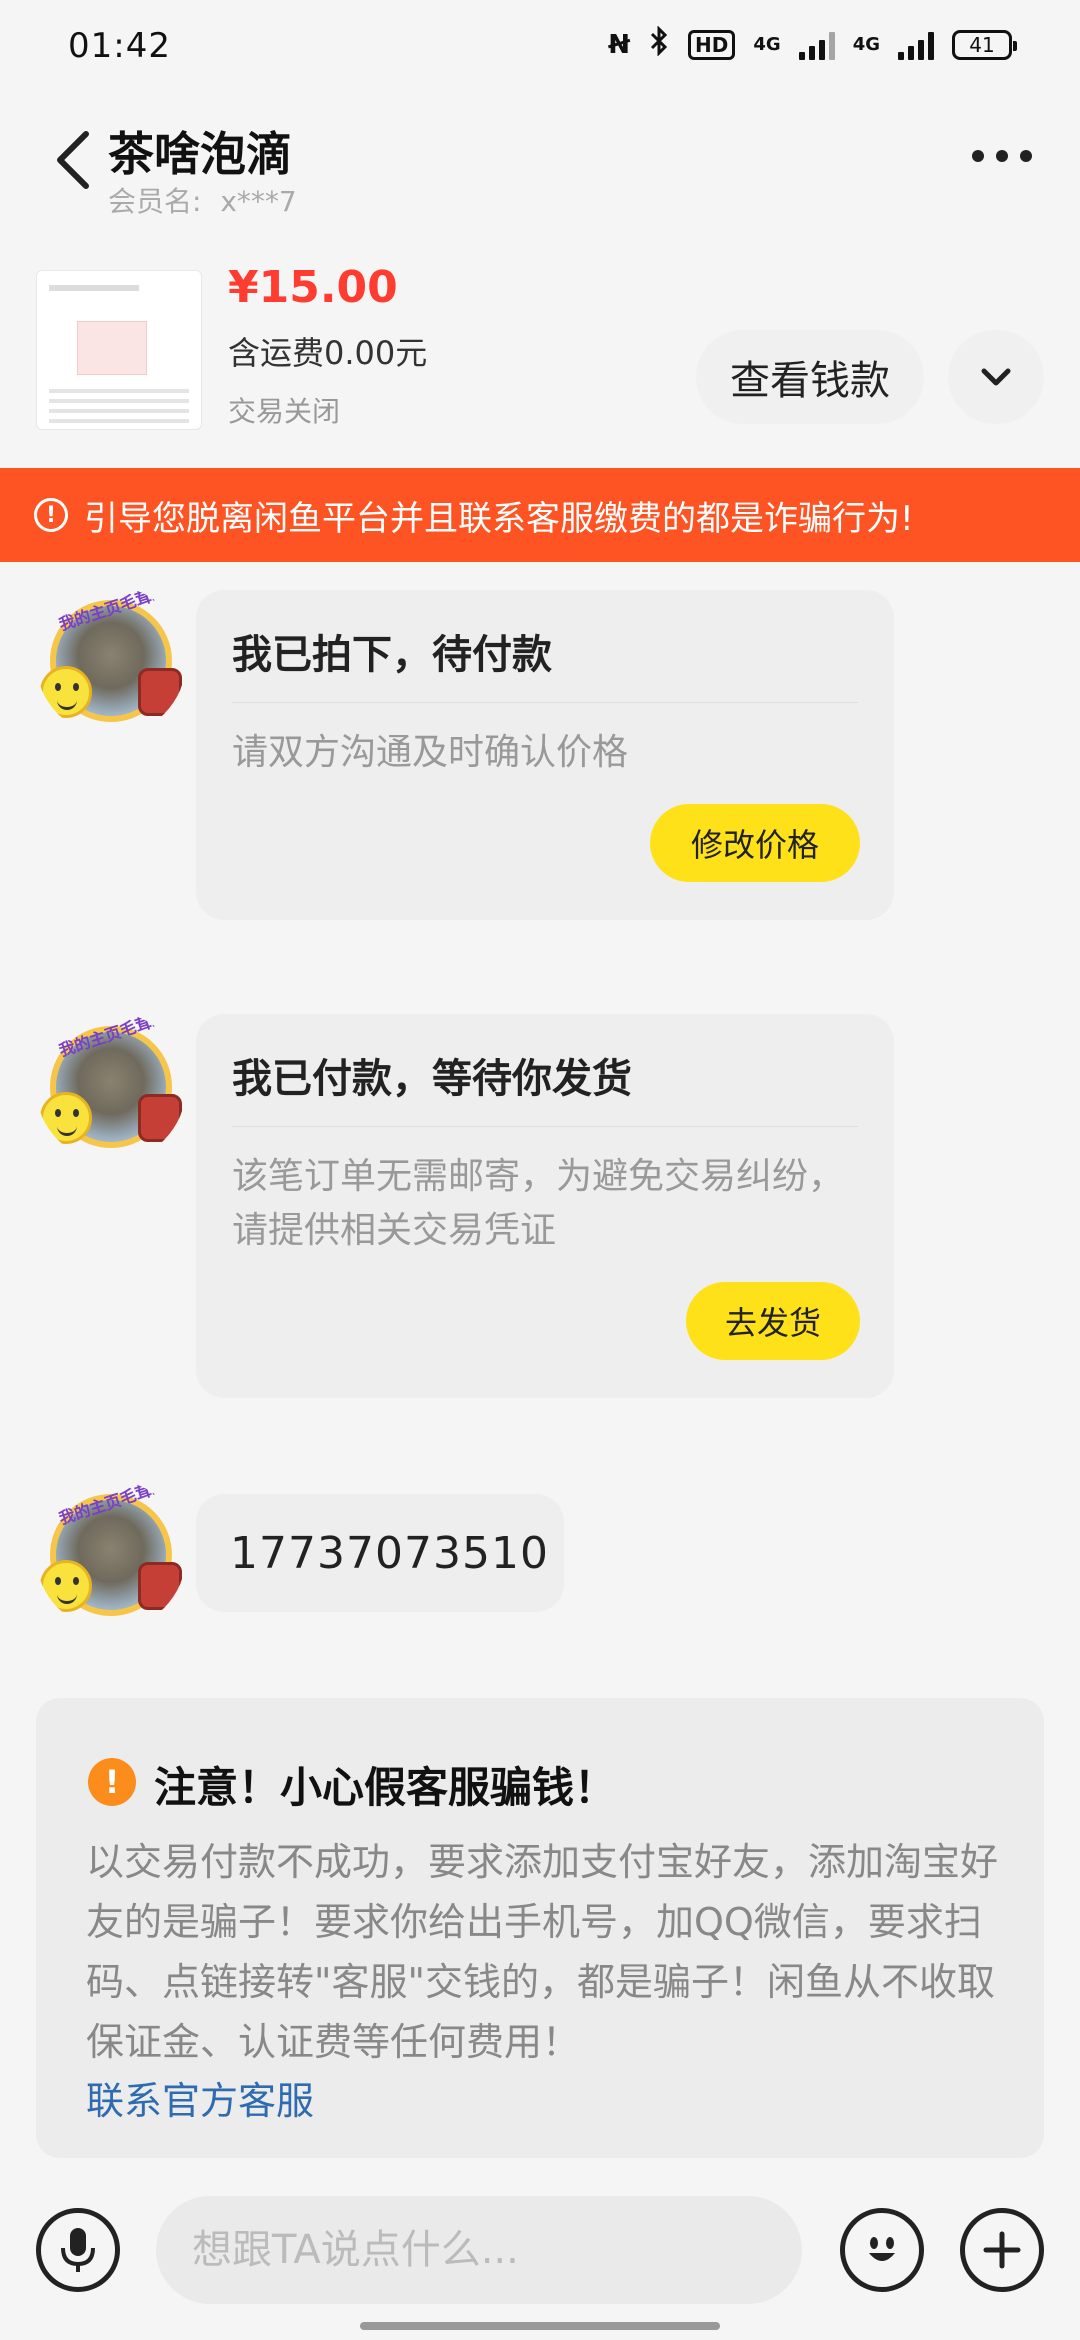  I want to click on contact-official-service-link: 联系官方客服, so click(200, 2097).